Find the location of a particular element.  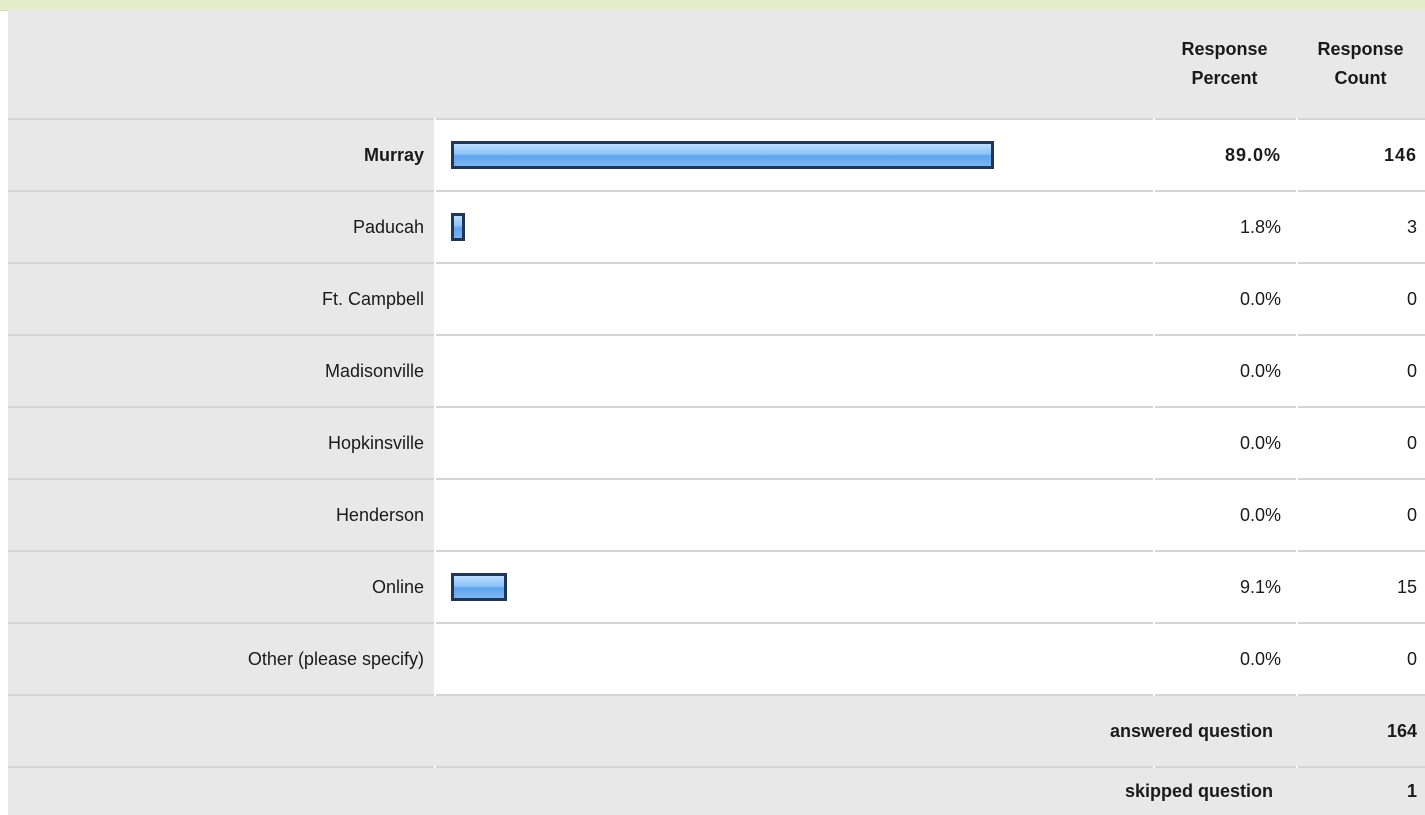

answer-label: Murray is located at coordinates (393, 154).